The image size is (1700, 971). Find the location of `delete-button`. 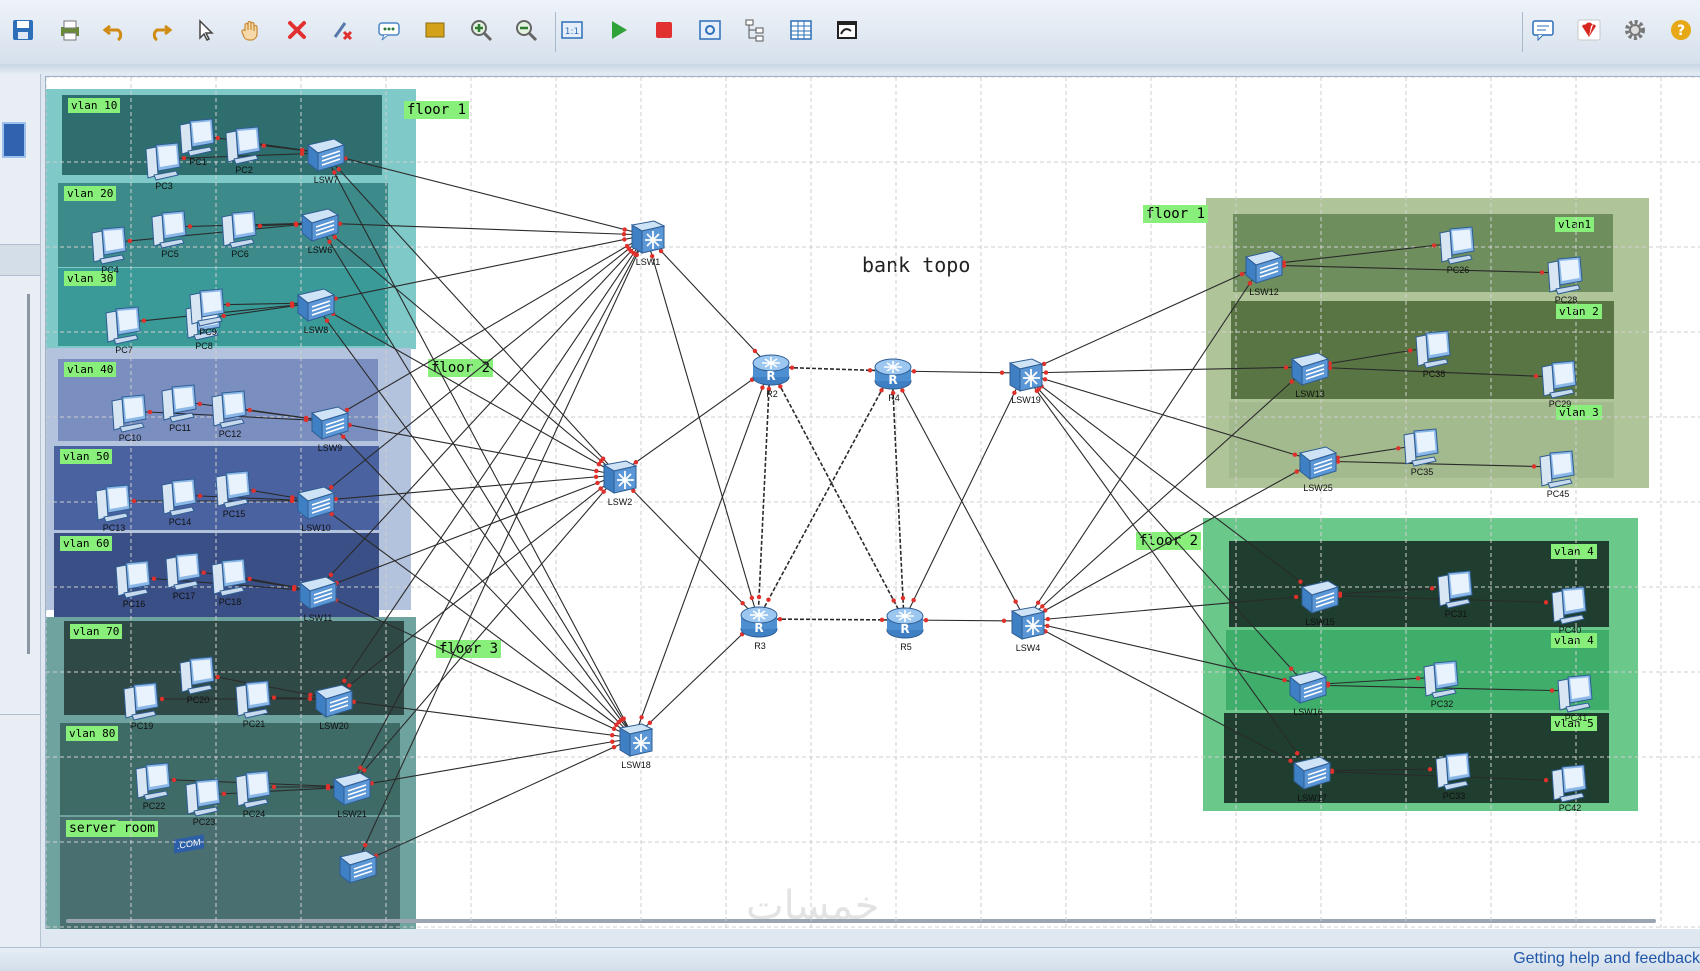

delete-button is located at coordinates (297, 32).